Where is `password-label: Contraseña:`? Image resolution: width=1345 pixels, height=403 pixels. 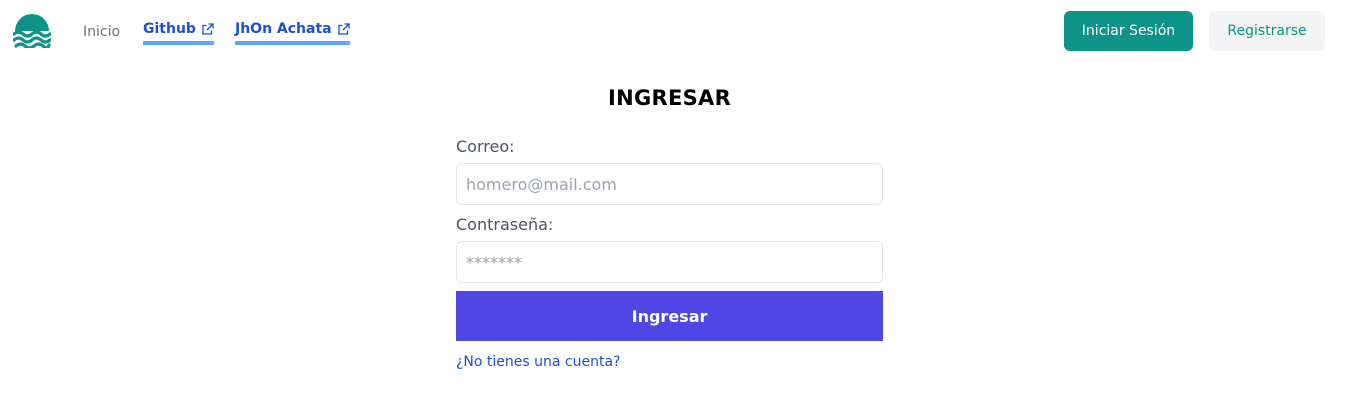 password-label: Contraseña: is located at coordinates (505, 224).